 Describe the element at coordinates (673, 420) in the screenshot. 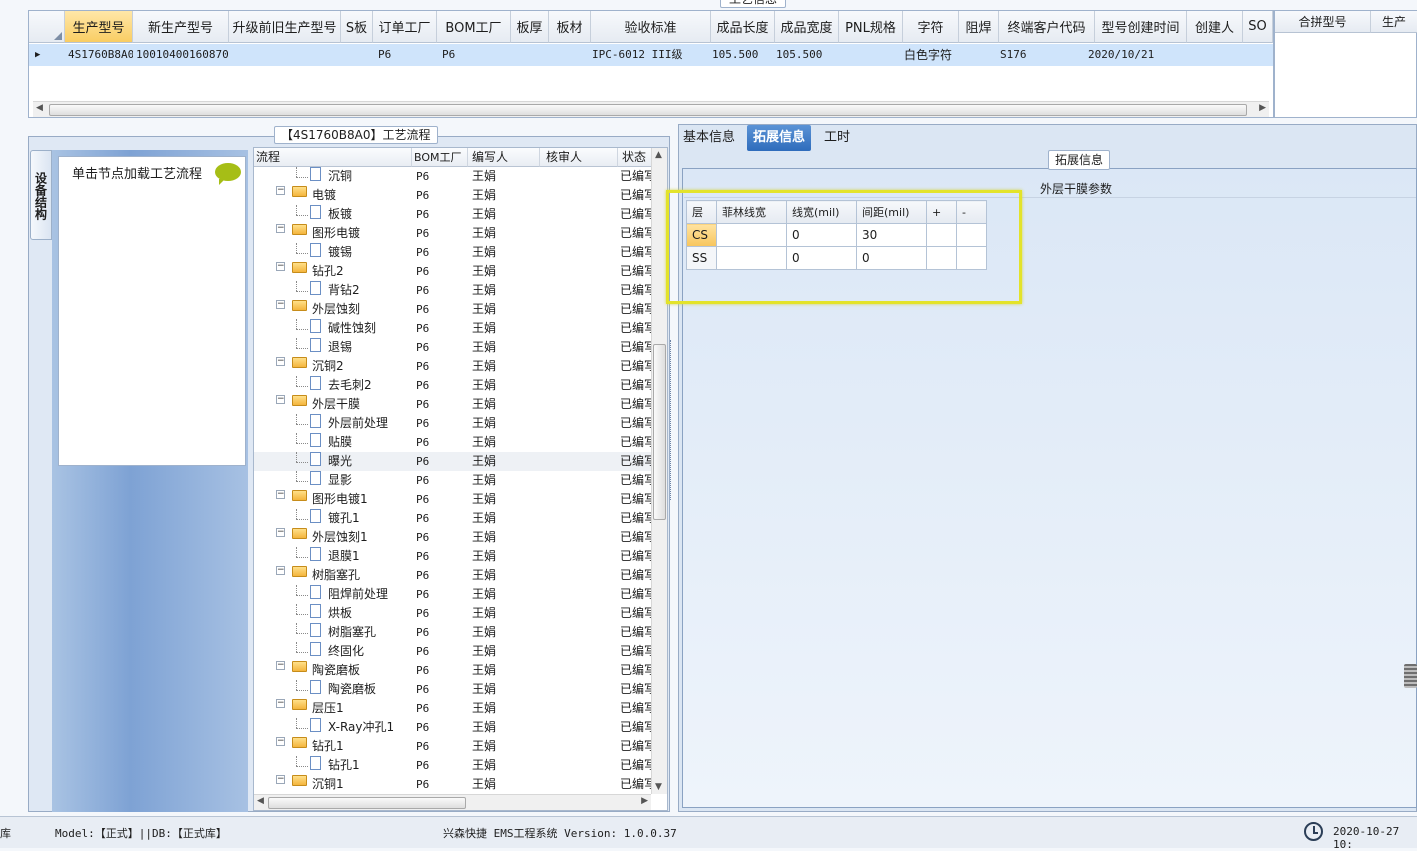

I see `panel-splitter` at that location.